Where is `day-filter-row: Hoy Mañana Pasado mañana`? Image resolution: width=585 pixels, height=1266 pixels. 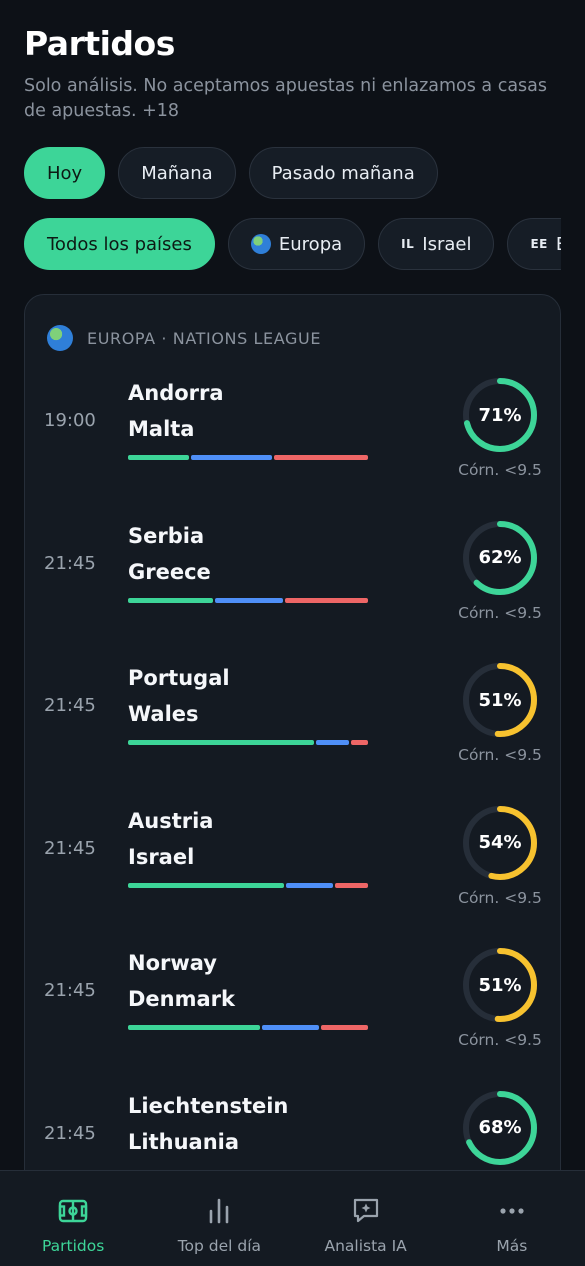
day-filter-row: Hoy Mañana Pasado mañana is located at coordinates (231, 173).